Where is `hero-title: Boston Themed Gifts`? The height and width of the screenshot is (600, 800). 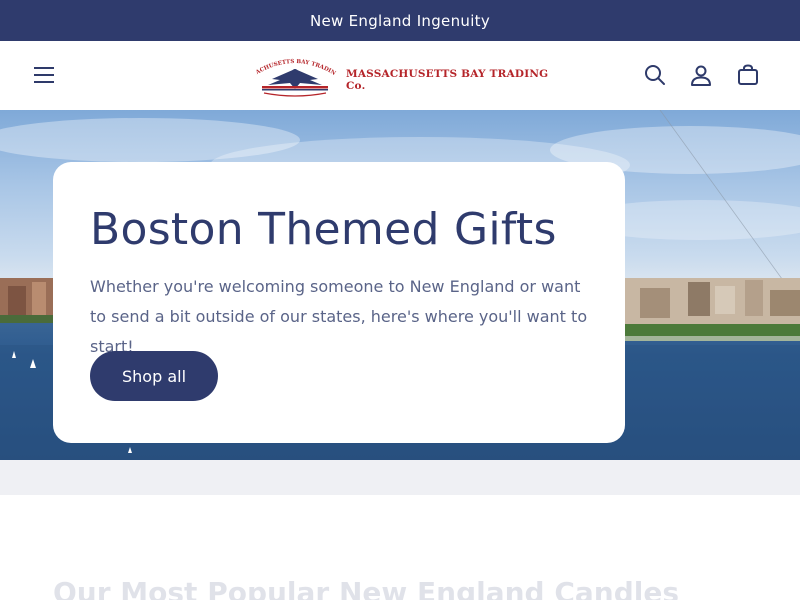
hero-title: Boston Themed Gifts is located at coordinates (323, 229).